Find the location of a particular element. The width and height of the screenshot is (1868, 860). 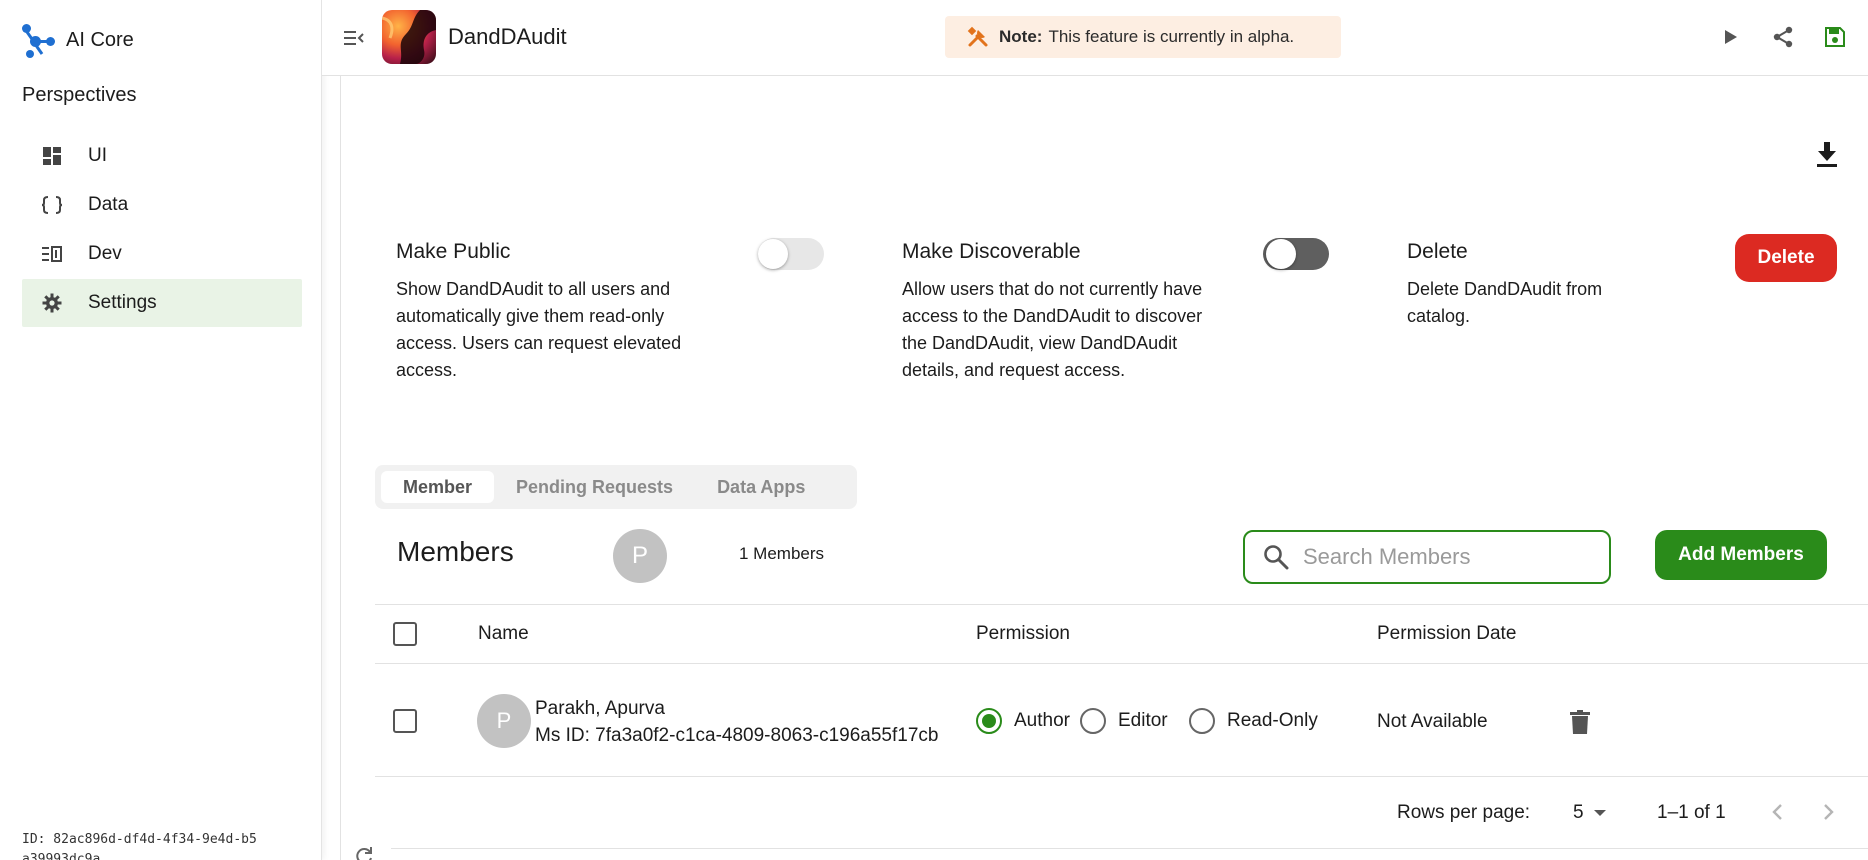

sidebar-item-label: Dev is located at coordinates (105, 253).